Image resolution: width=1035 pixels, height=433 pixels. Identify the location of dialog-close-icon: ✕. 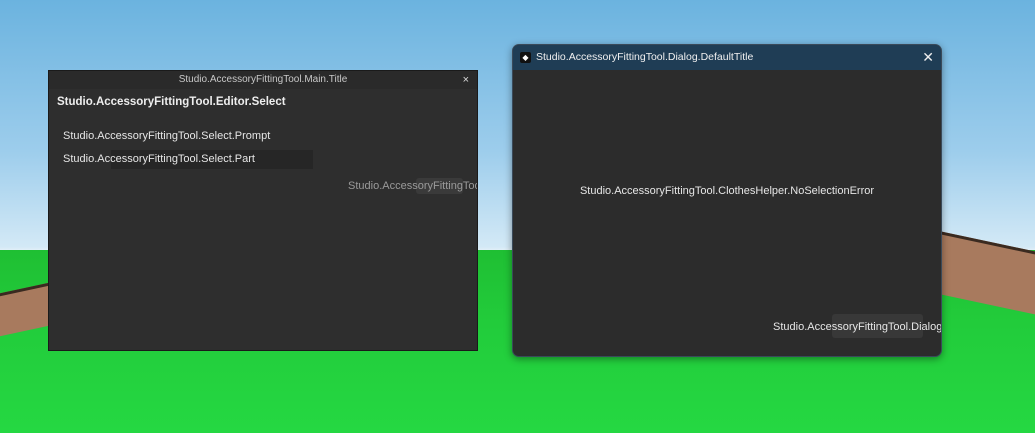
(928, 57).